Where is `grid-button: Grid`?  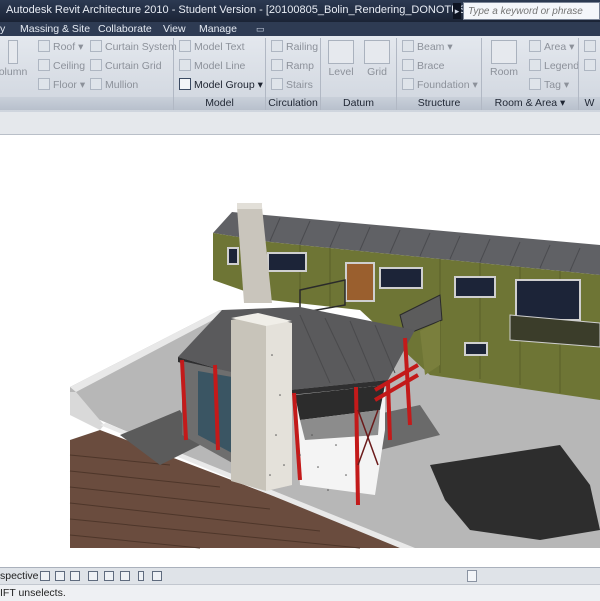
grid-button: Grid is located at coordinates (377, 59).